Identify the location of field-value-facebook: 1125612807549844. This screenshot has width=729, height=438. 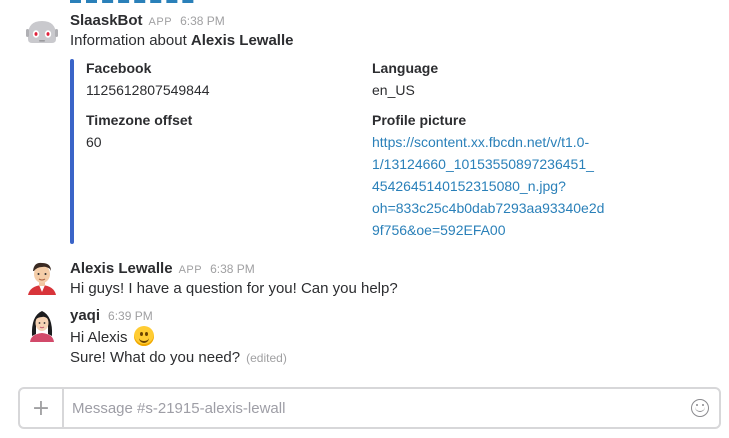
(148, 90).